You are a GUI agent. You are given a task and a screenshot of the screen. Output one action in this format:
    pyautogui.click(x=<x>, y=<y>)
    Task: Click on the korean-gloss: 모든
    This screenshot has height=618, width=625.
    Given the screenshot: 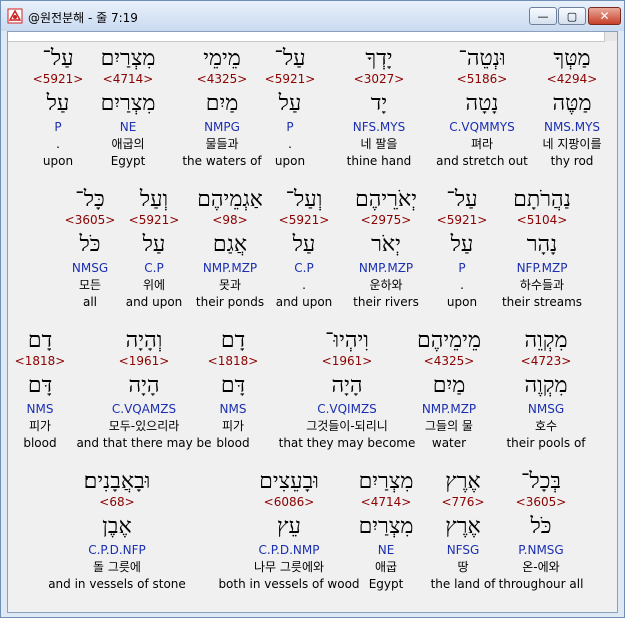 What is the action you would take?
    pyautogui.click(x=90, y=285)
    